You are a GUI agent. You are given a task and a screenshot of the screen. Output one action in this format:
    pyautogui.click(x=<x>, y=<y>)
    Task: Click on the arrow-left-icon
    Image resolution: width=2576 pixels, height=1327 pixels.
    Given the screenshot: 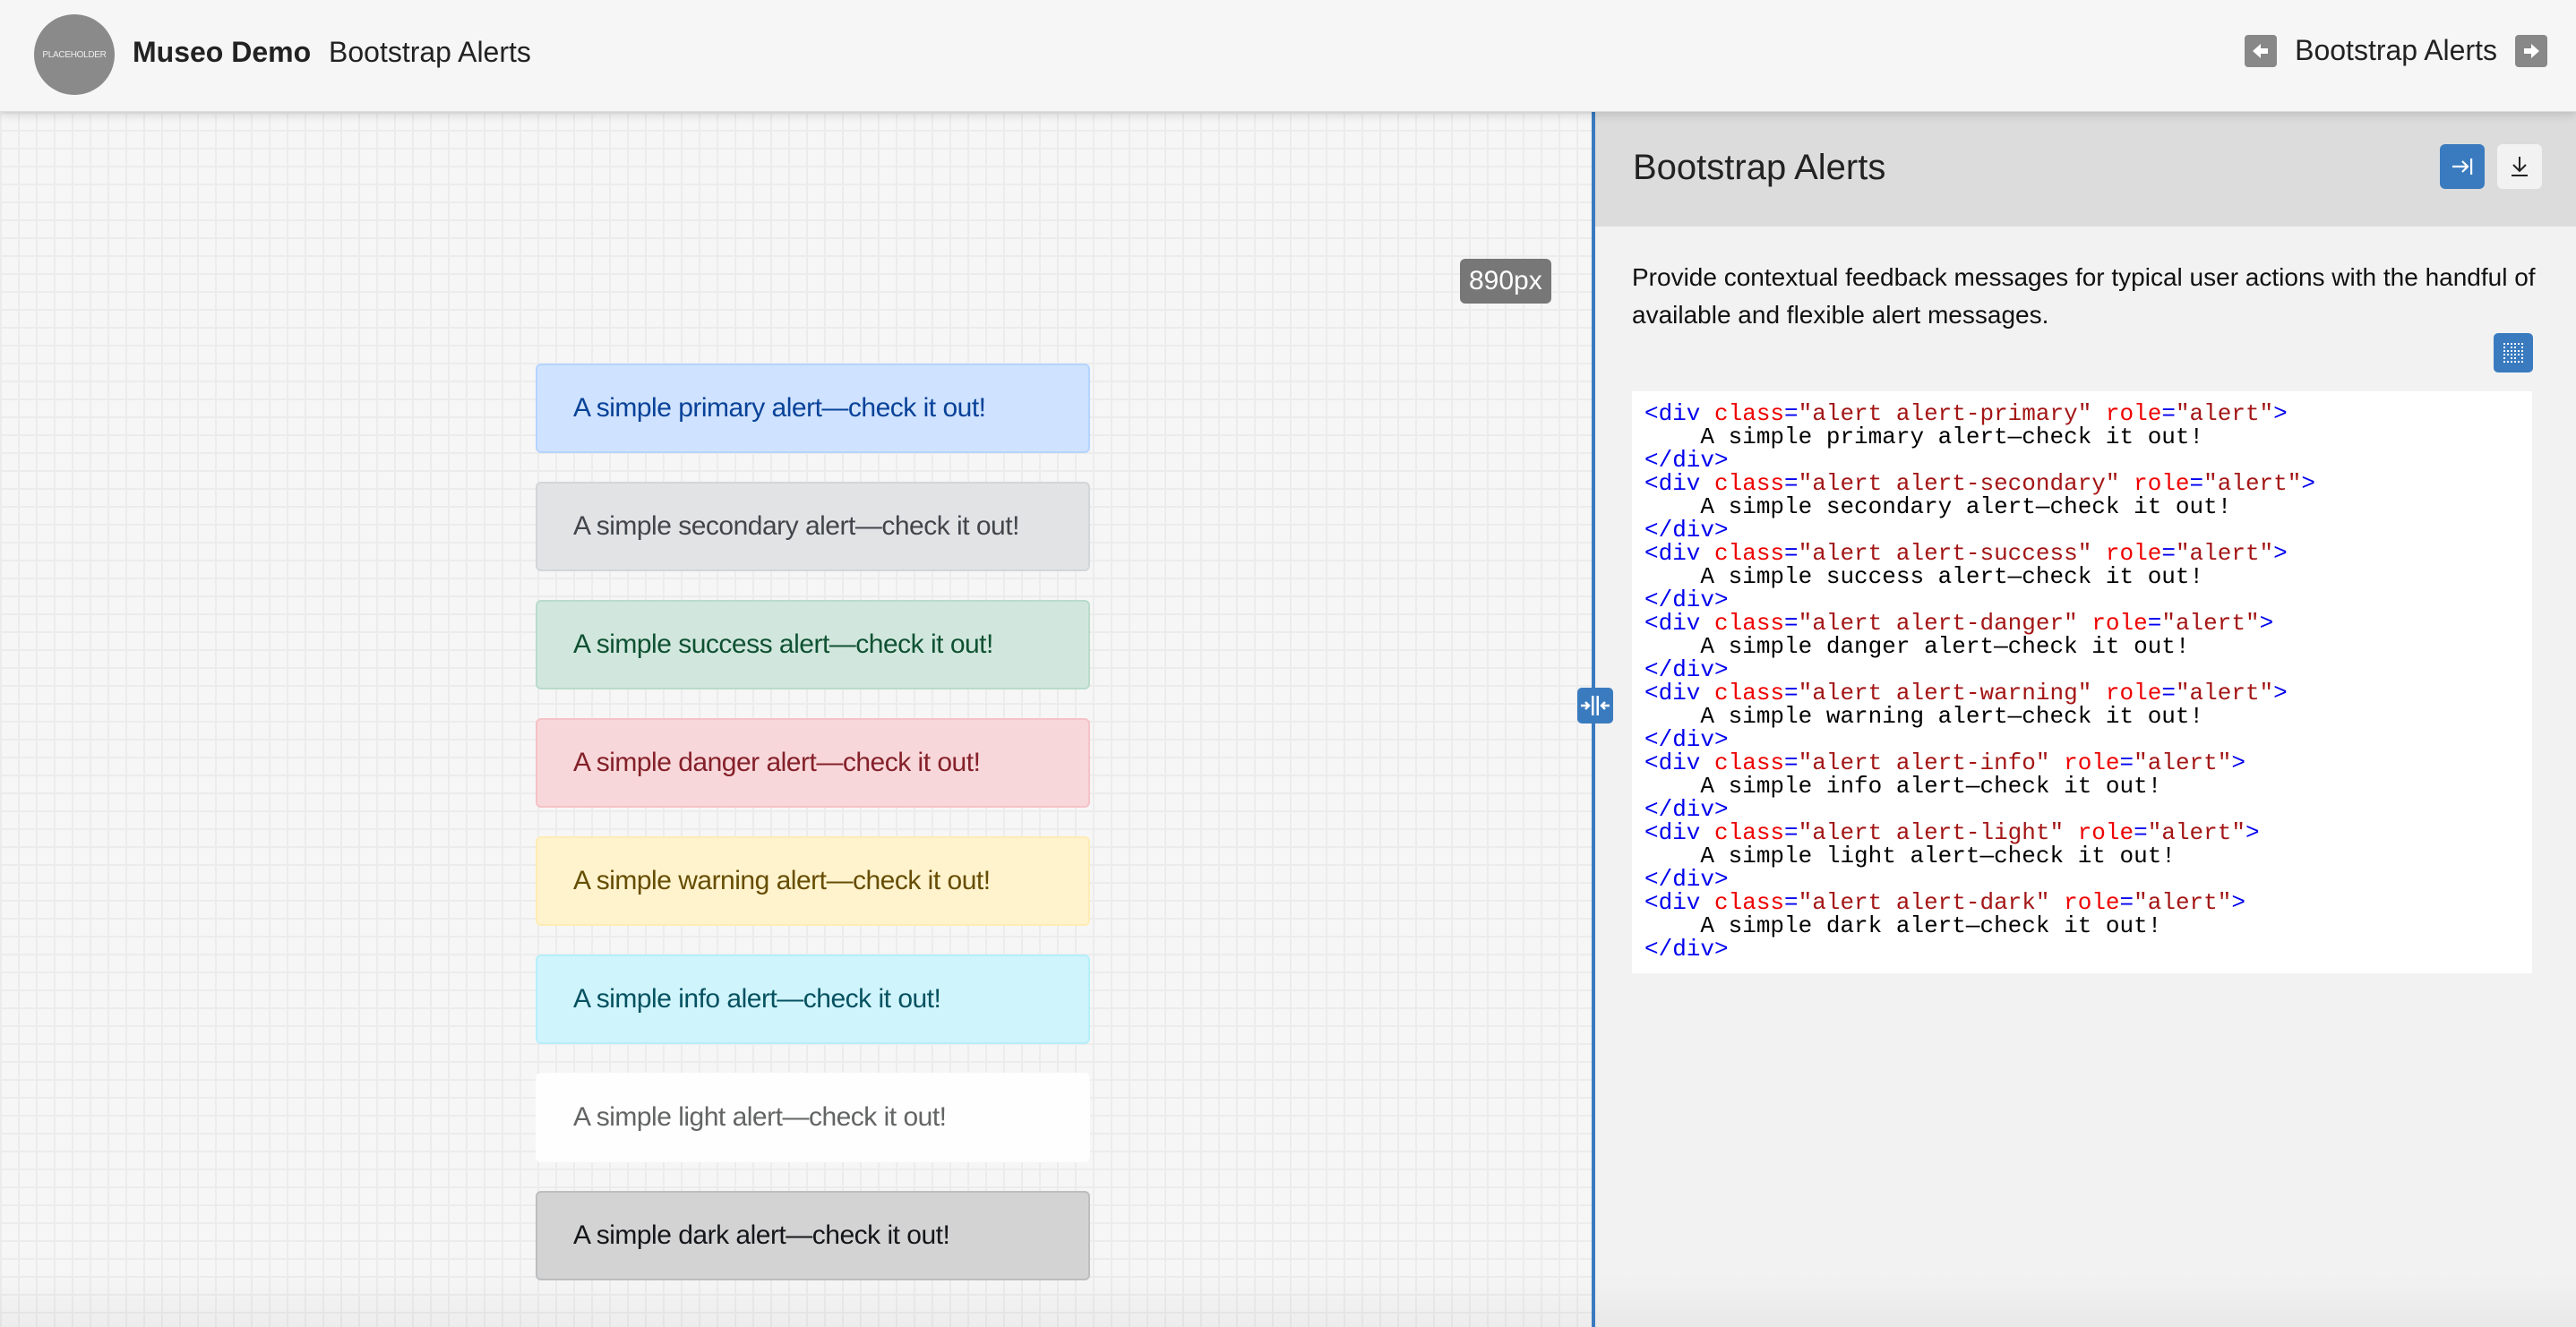 What is the action you would take?
    pyautogui.click(x=2261, y=50)
    